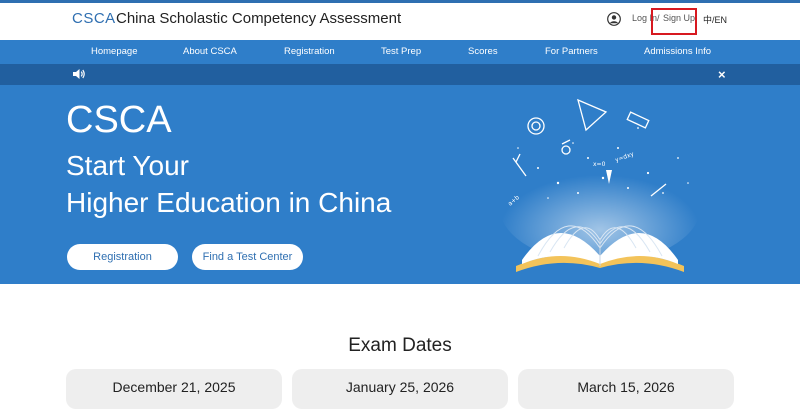 The height and width of the screenshot is (409, 800). I want to click on nav-test-prep: Test Prep, so click(401, 51).